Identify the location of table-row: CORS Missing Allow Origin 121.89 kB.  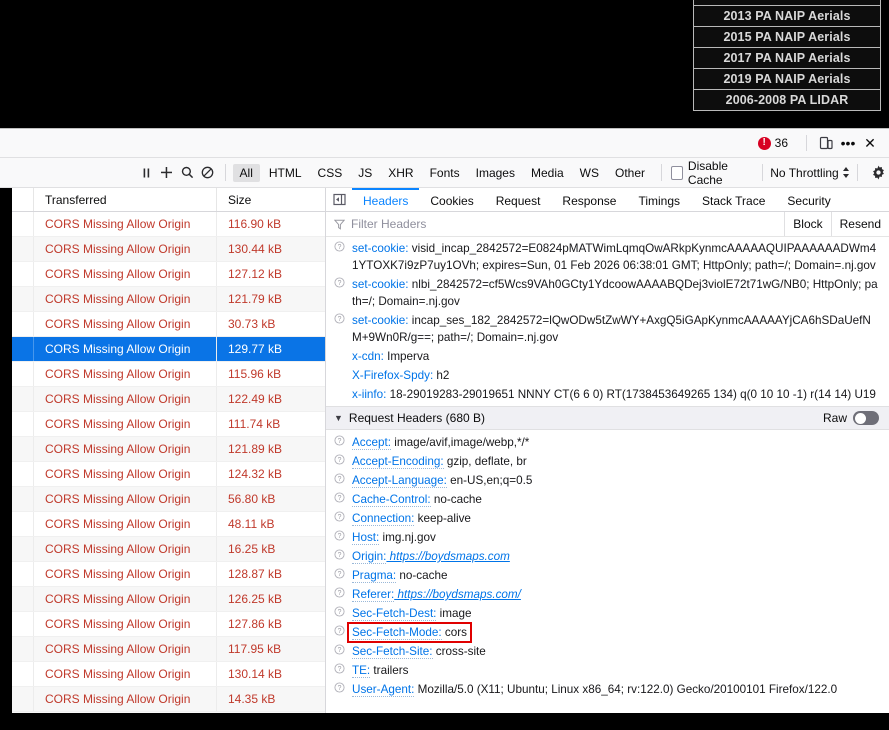
(162, 449).